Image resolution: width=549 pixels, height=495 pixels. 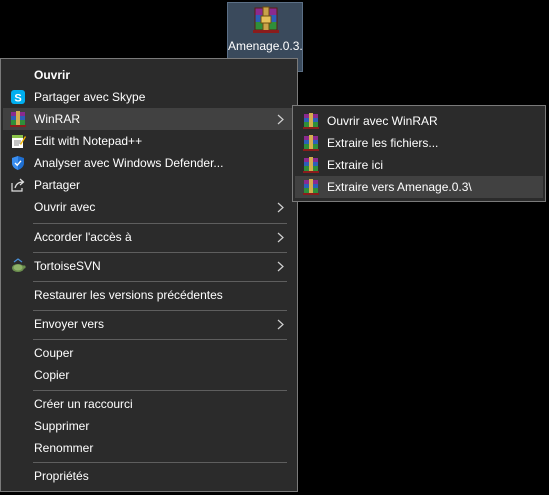 What do you see at coordinates (18, 185) in the screenshot?
I see `share-icon` at bounding box center [18, 185].